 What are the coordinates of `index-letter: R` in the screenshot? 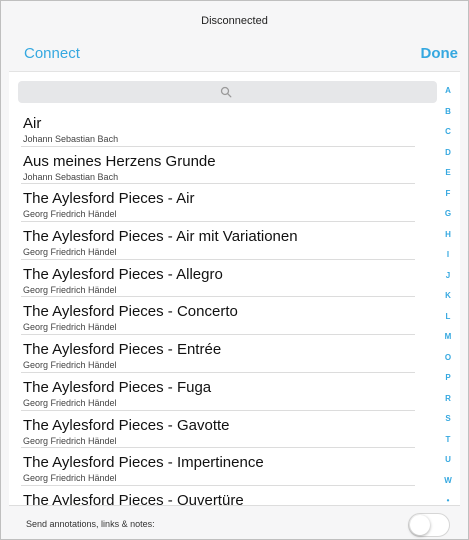 It's located at (448, 399).